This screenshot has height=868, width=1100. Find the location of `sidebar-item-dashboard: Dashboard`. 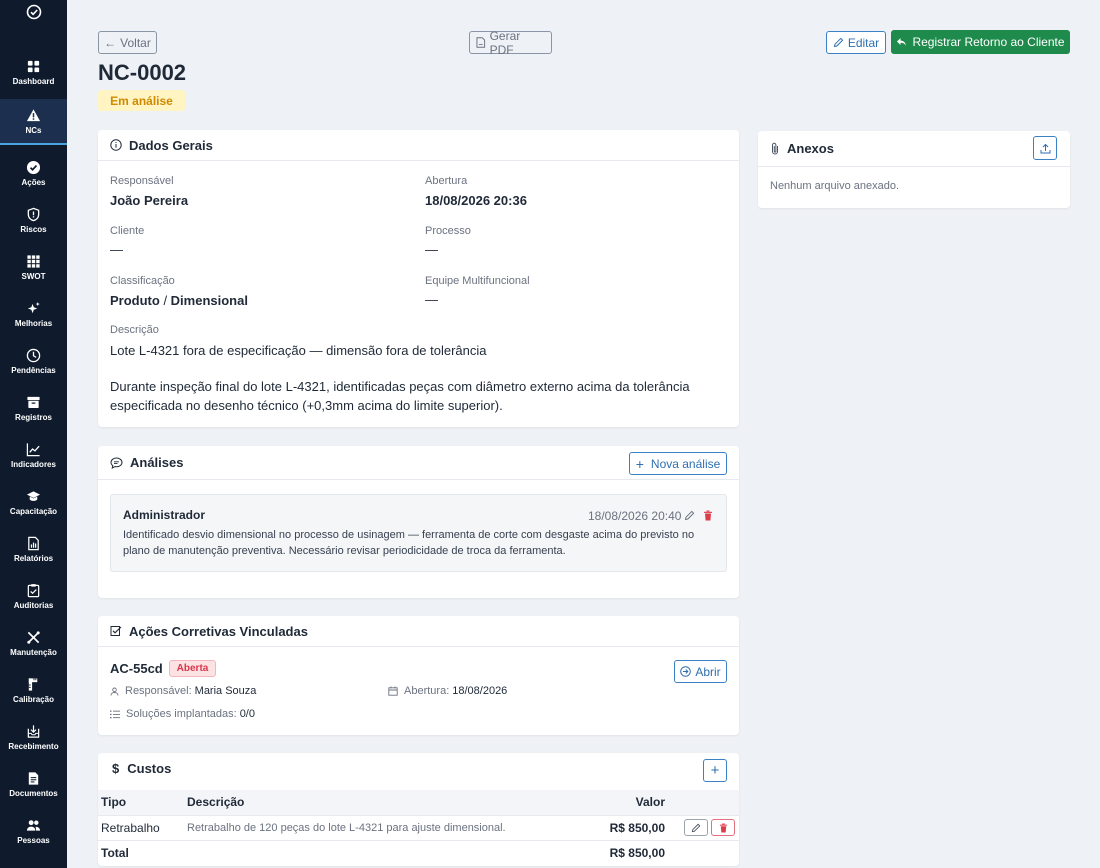

sidebar-item-dashboard: Dashboard is located at coordinates (33, 72).